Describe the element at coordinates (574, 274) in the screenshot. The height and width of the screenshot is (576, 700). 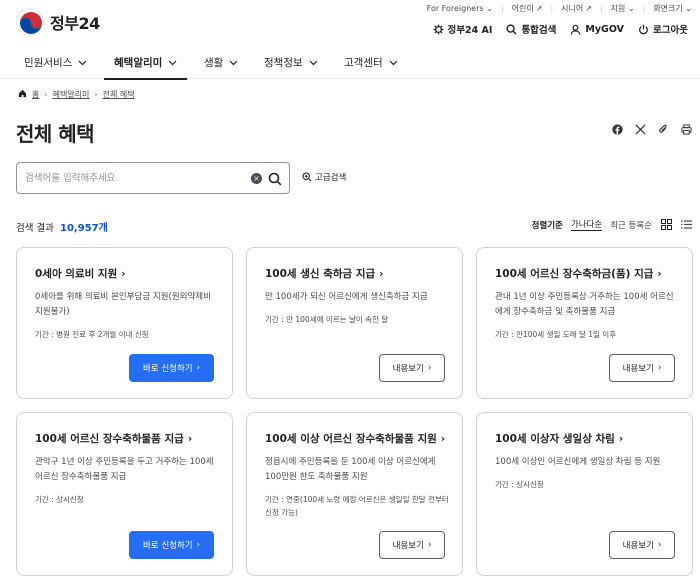
I see `card-title-text: 100세 어르신 장수축하금(품) 지급` at that location.